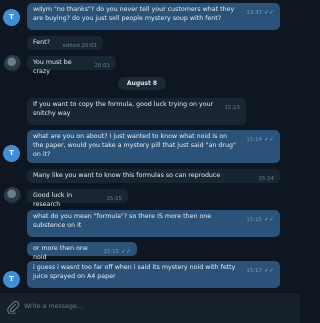 The height and width of the screenshot is (323, 320). What do you see at coordinates (41, 42) in the screenshot?
I see `message-text: Fent?` at bounding box center [41, 42].